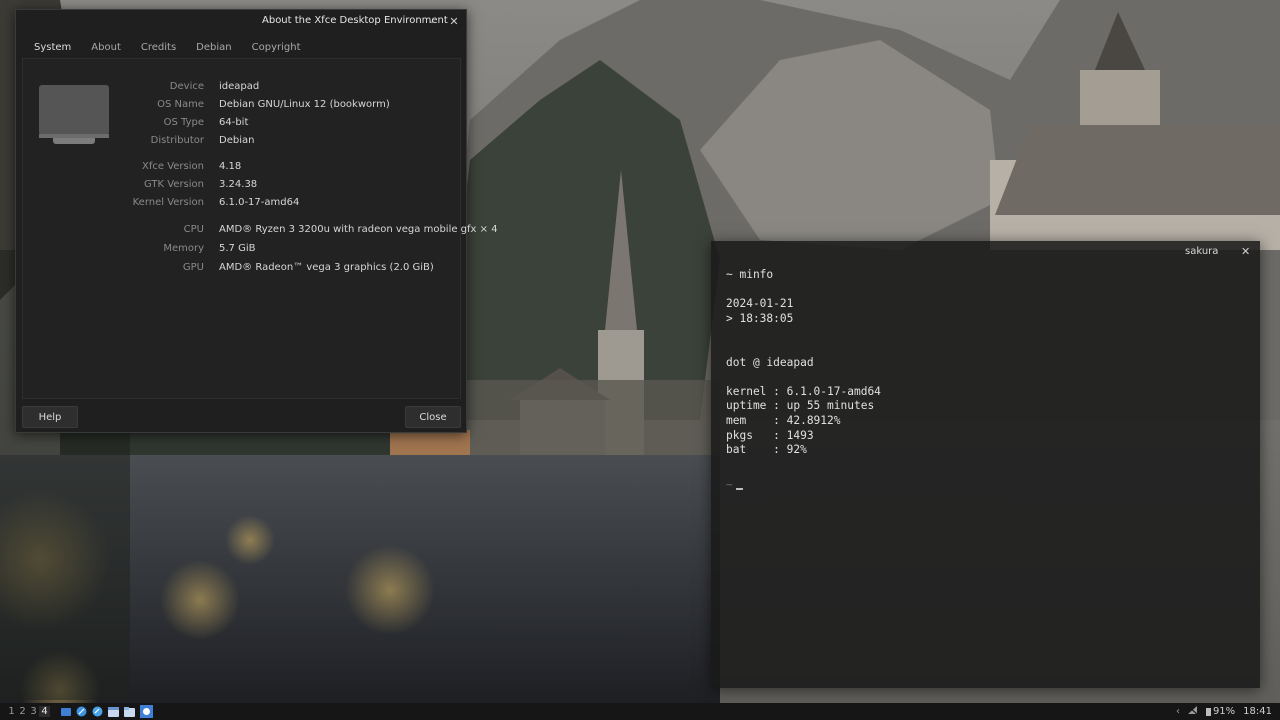  I want to click on files-icon, so click(65, 711).